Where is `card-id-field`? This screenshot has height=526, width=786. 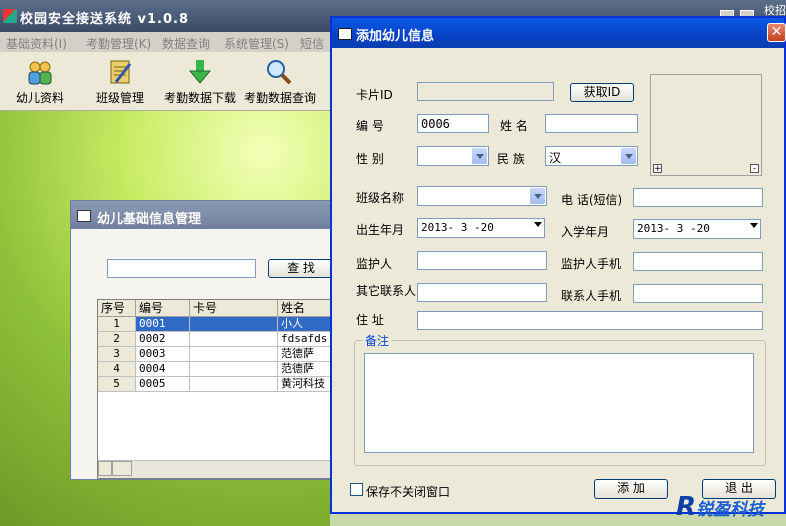
card-id-field is located at coordinates (485, 91).